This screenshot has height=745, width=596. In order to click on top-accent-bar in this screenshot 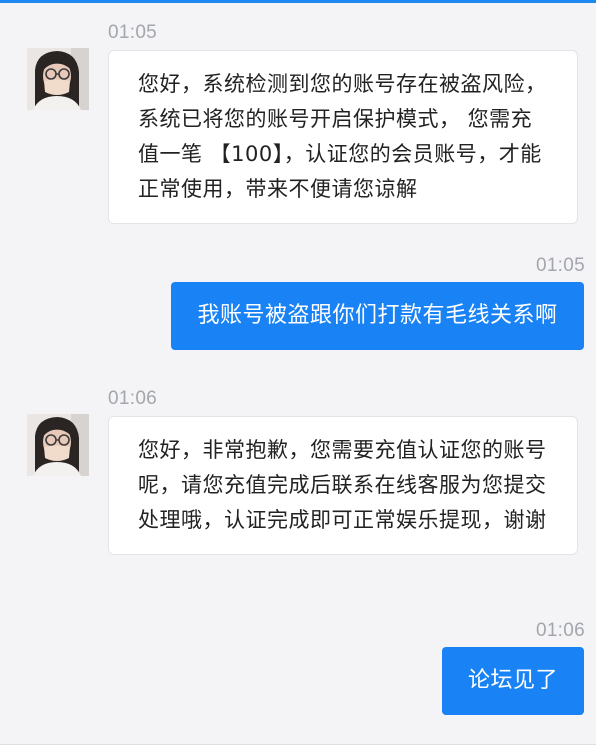, I will do `click(298, 1)`.